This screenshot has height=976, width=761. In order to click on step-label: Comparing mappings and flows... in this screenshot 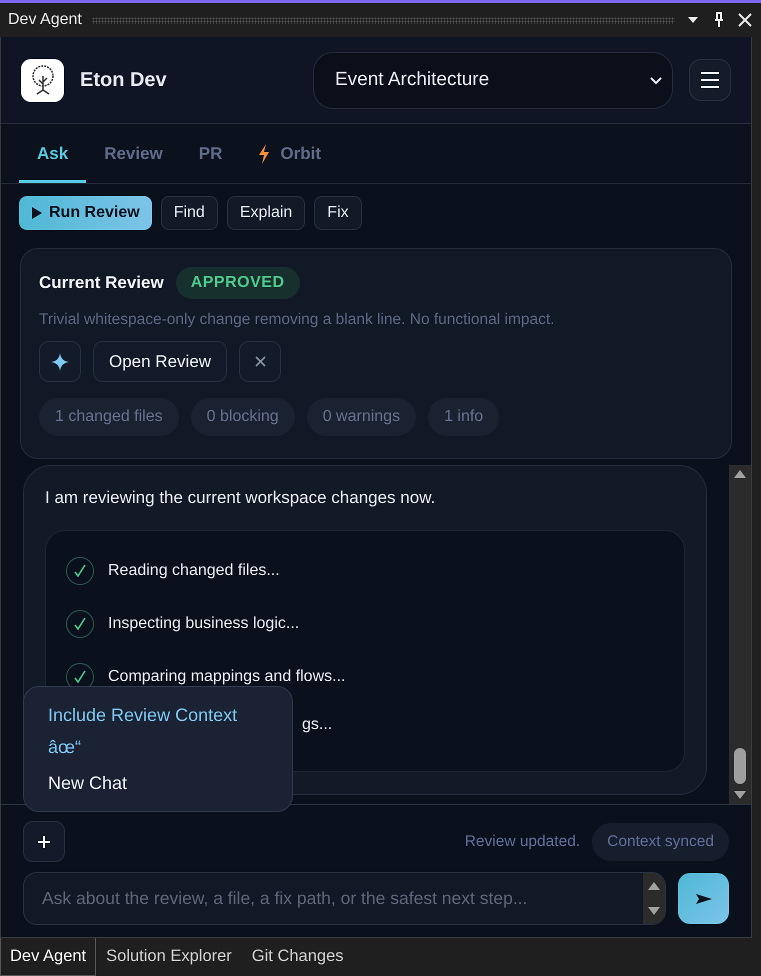, I will do `click(227, 677)`.